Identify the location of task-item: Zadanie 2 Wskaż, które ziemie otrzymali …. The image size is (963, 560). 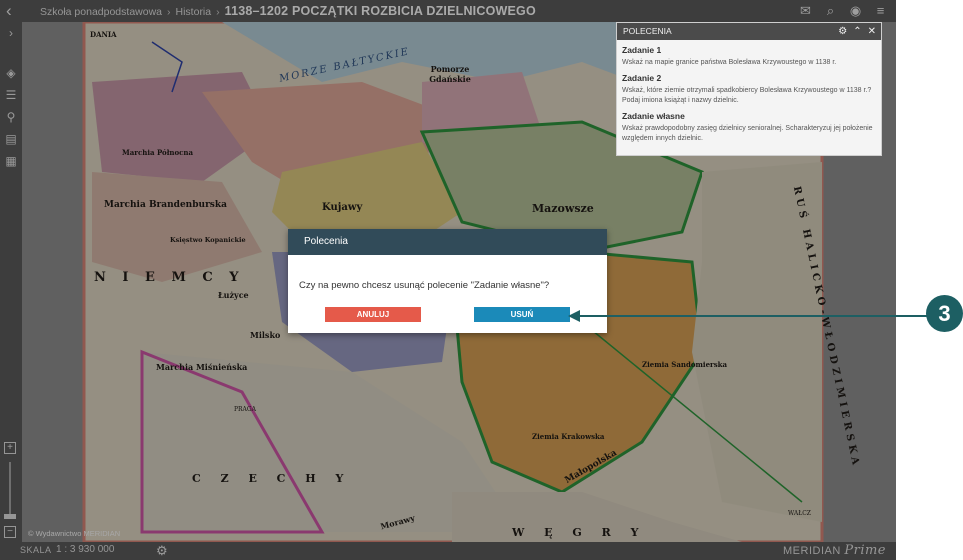
(749, 89).